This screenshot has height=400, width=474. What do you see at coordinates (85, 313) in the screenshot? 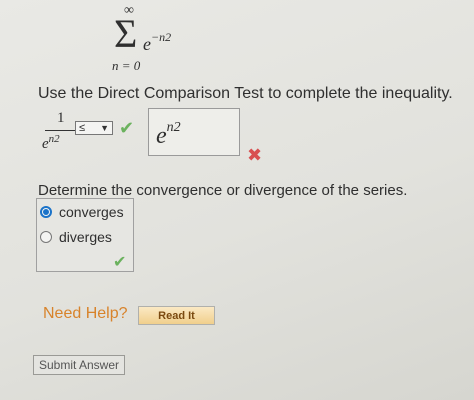
I see `need-help-label: Need Help?` at bounding box center [85, 313].